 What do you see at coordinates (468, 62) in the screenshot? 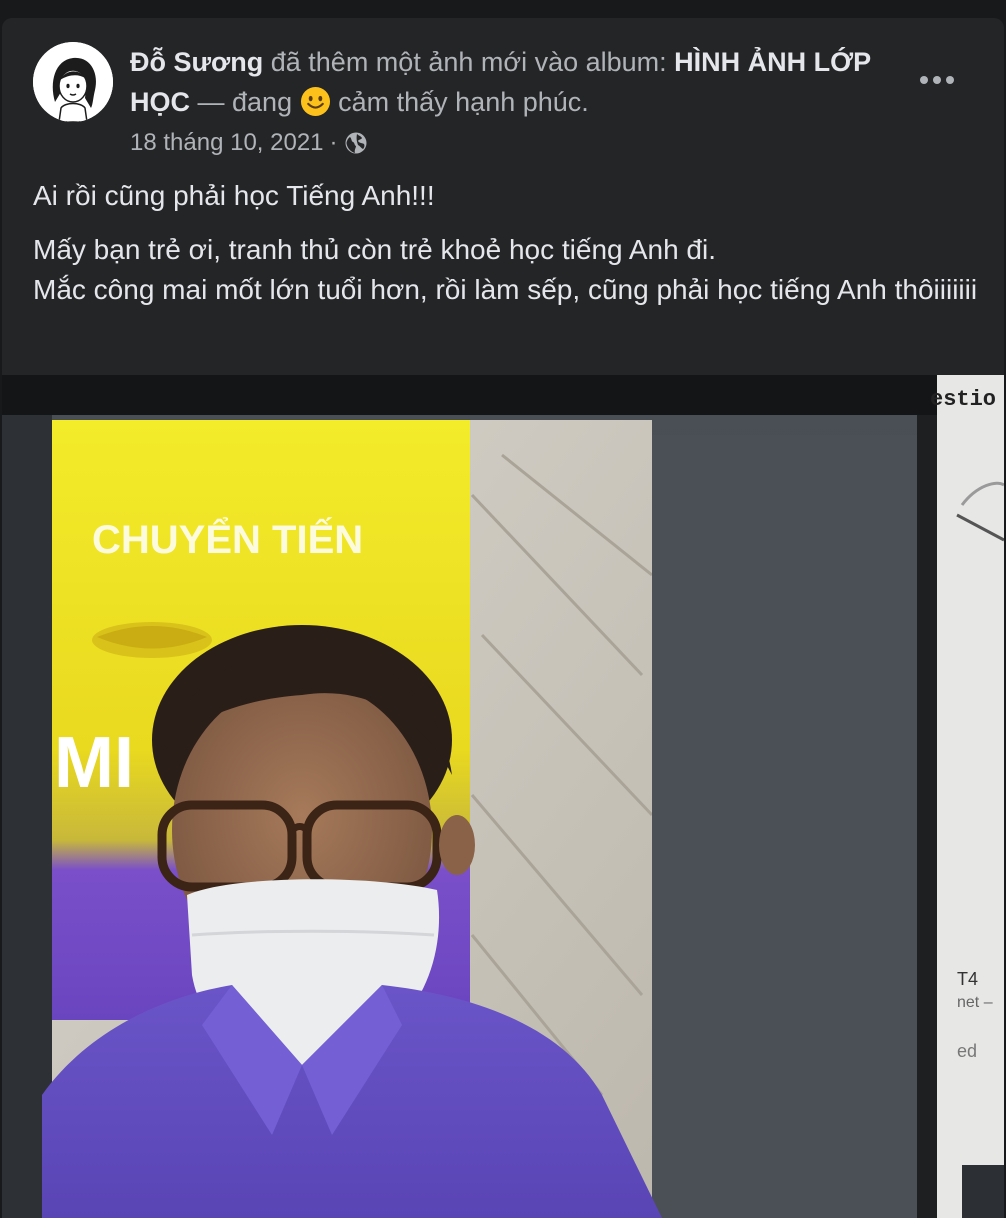
I see `action-text: đã thêm một ảnh mới vào album:` at bounding box center [468, 62].